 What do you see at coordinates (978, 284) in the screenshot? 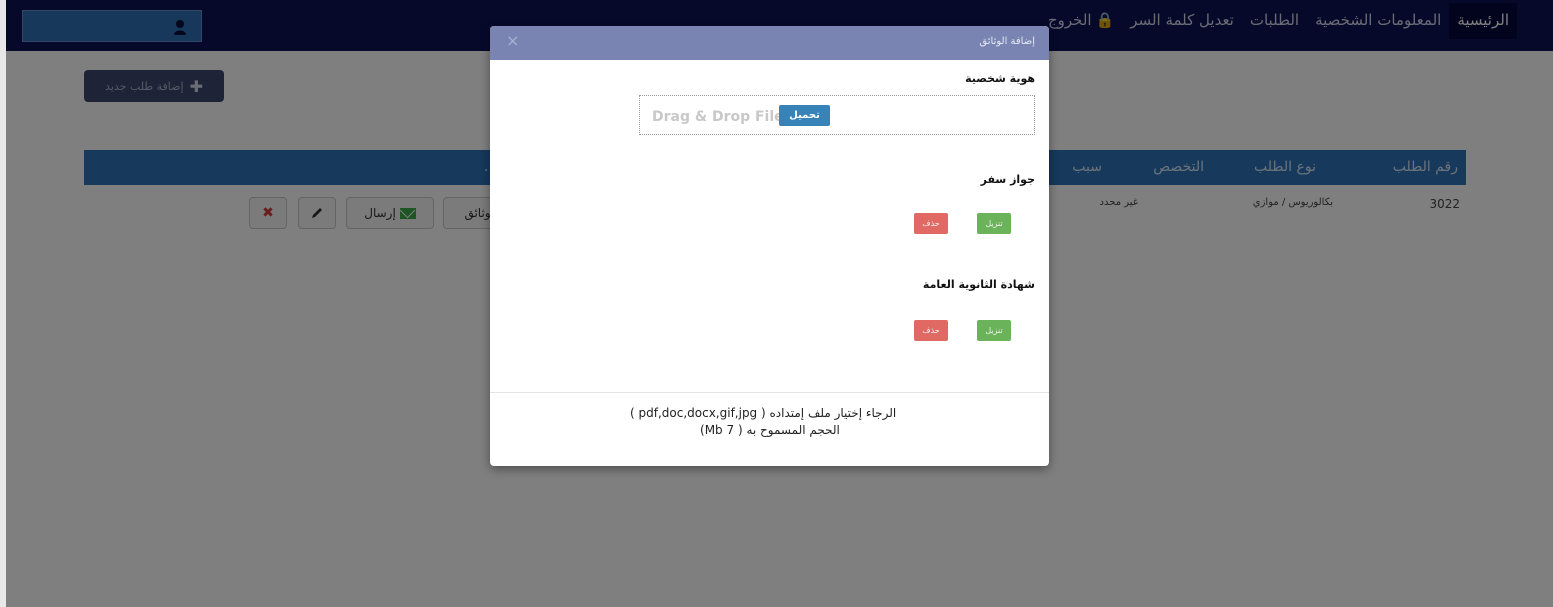
I see `section-title-high-school-certificate: شهادة الثانوية العامة` at bounding box center [978, 284].